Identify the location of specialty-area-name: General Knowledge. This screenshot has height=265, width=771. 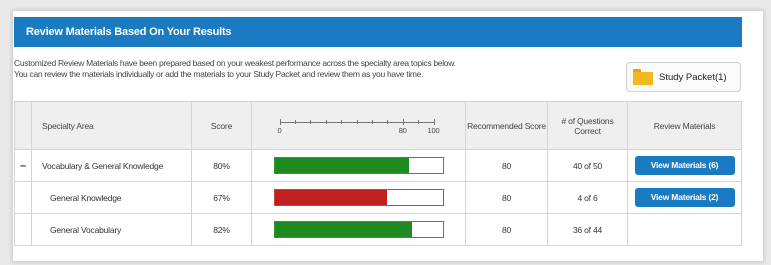
(111, 197).